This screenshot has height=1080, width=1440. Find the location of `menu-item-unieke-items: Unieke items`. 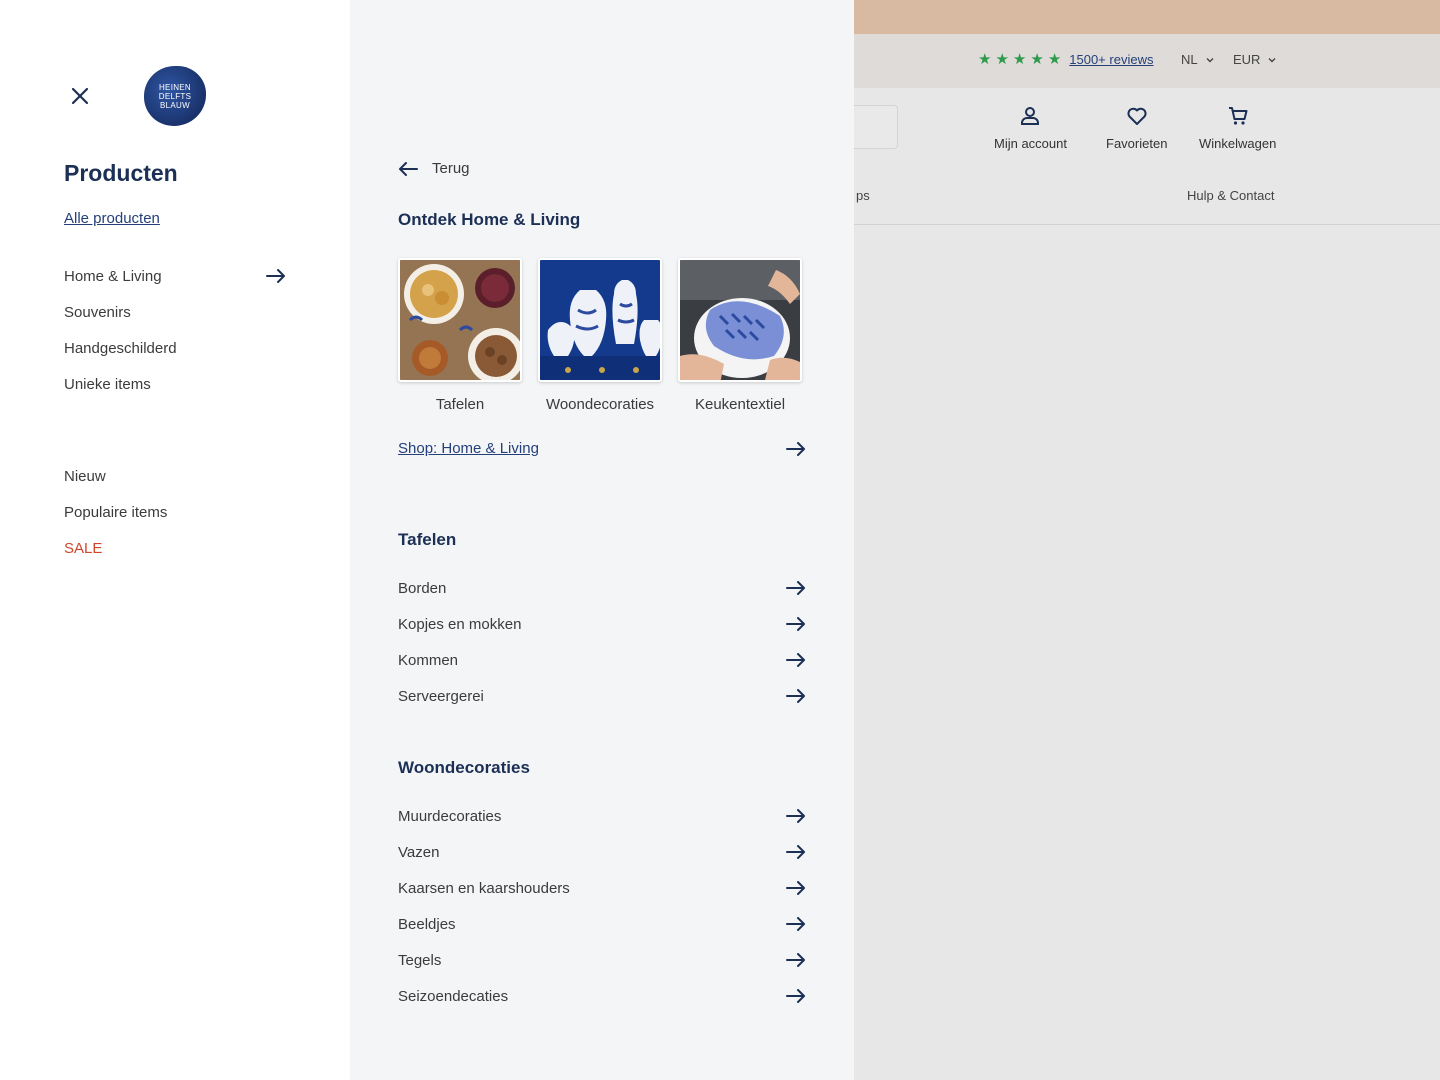

menu-item-unieke-items: Unieke items is located at coordinates (175, 384).